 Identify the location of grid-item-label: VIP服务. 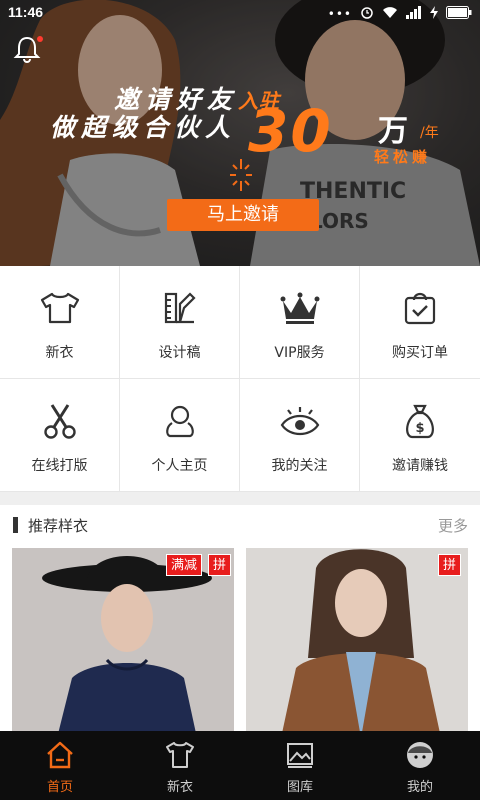
(299, 353).